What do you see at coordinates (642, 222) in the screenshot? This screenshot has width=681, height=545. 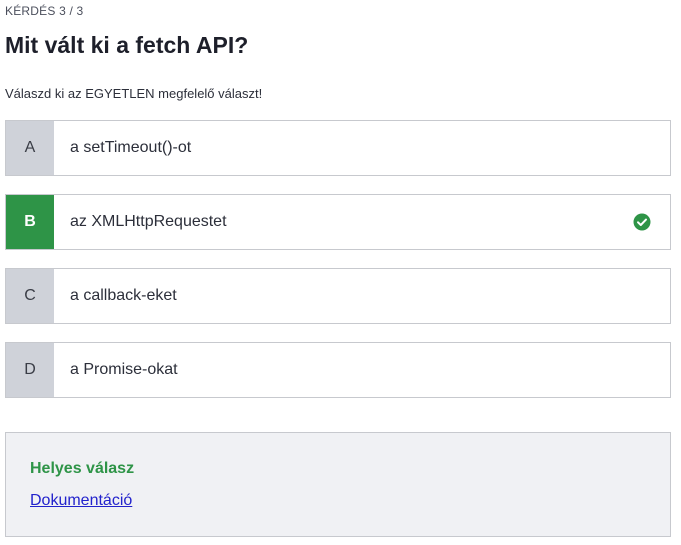 I see `check-circle-icon` at bounding box center [642, 222].